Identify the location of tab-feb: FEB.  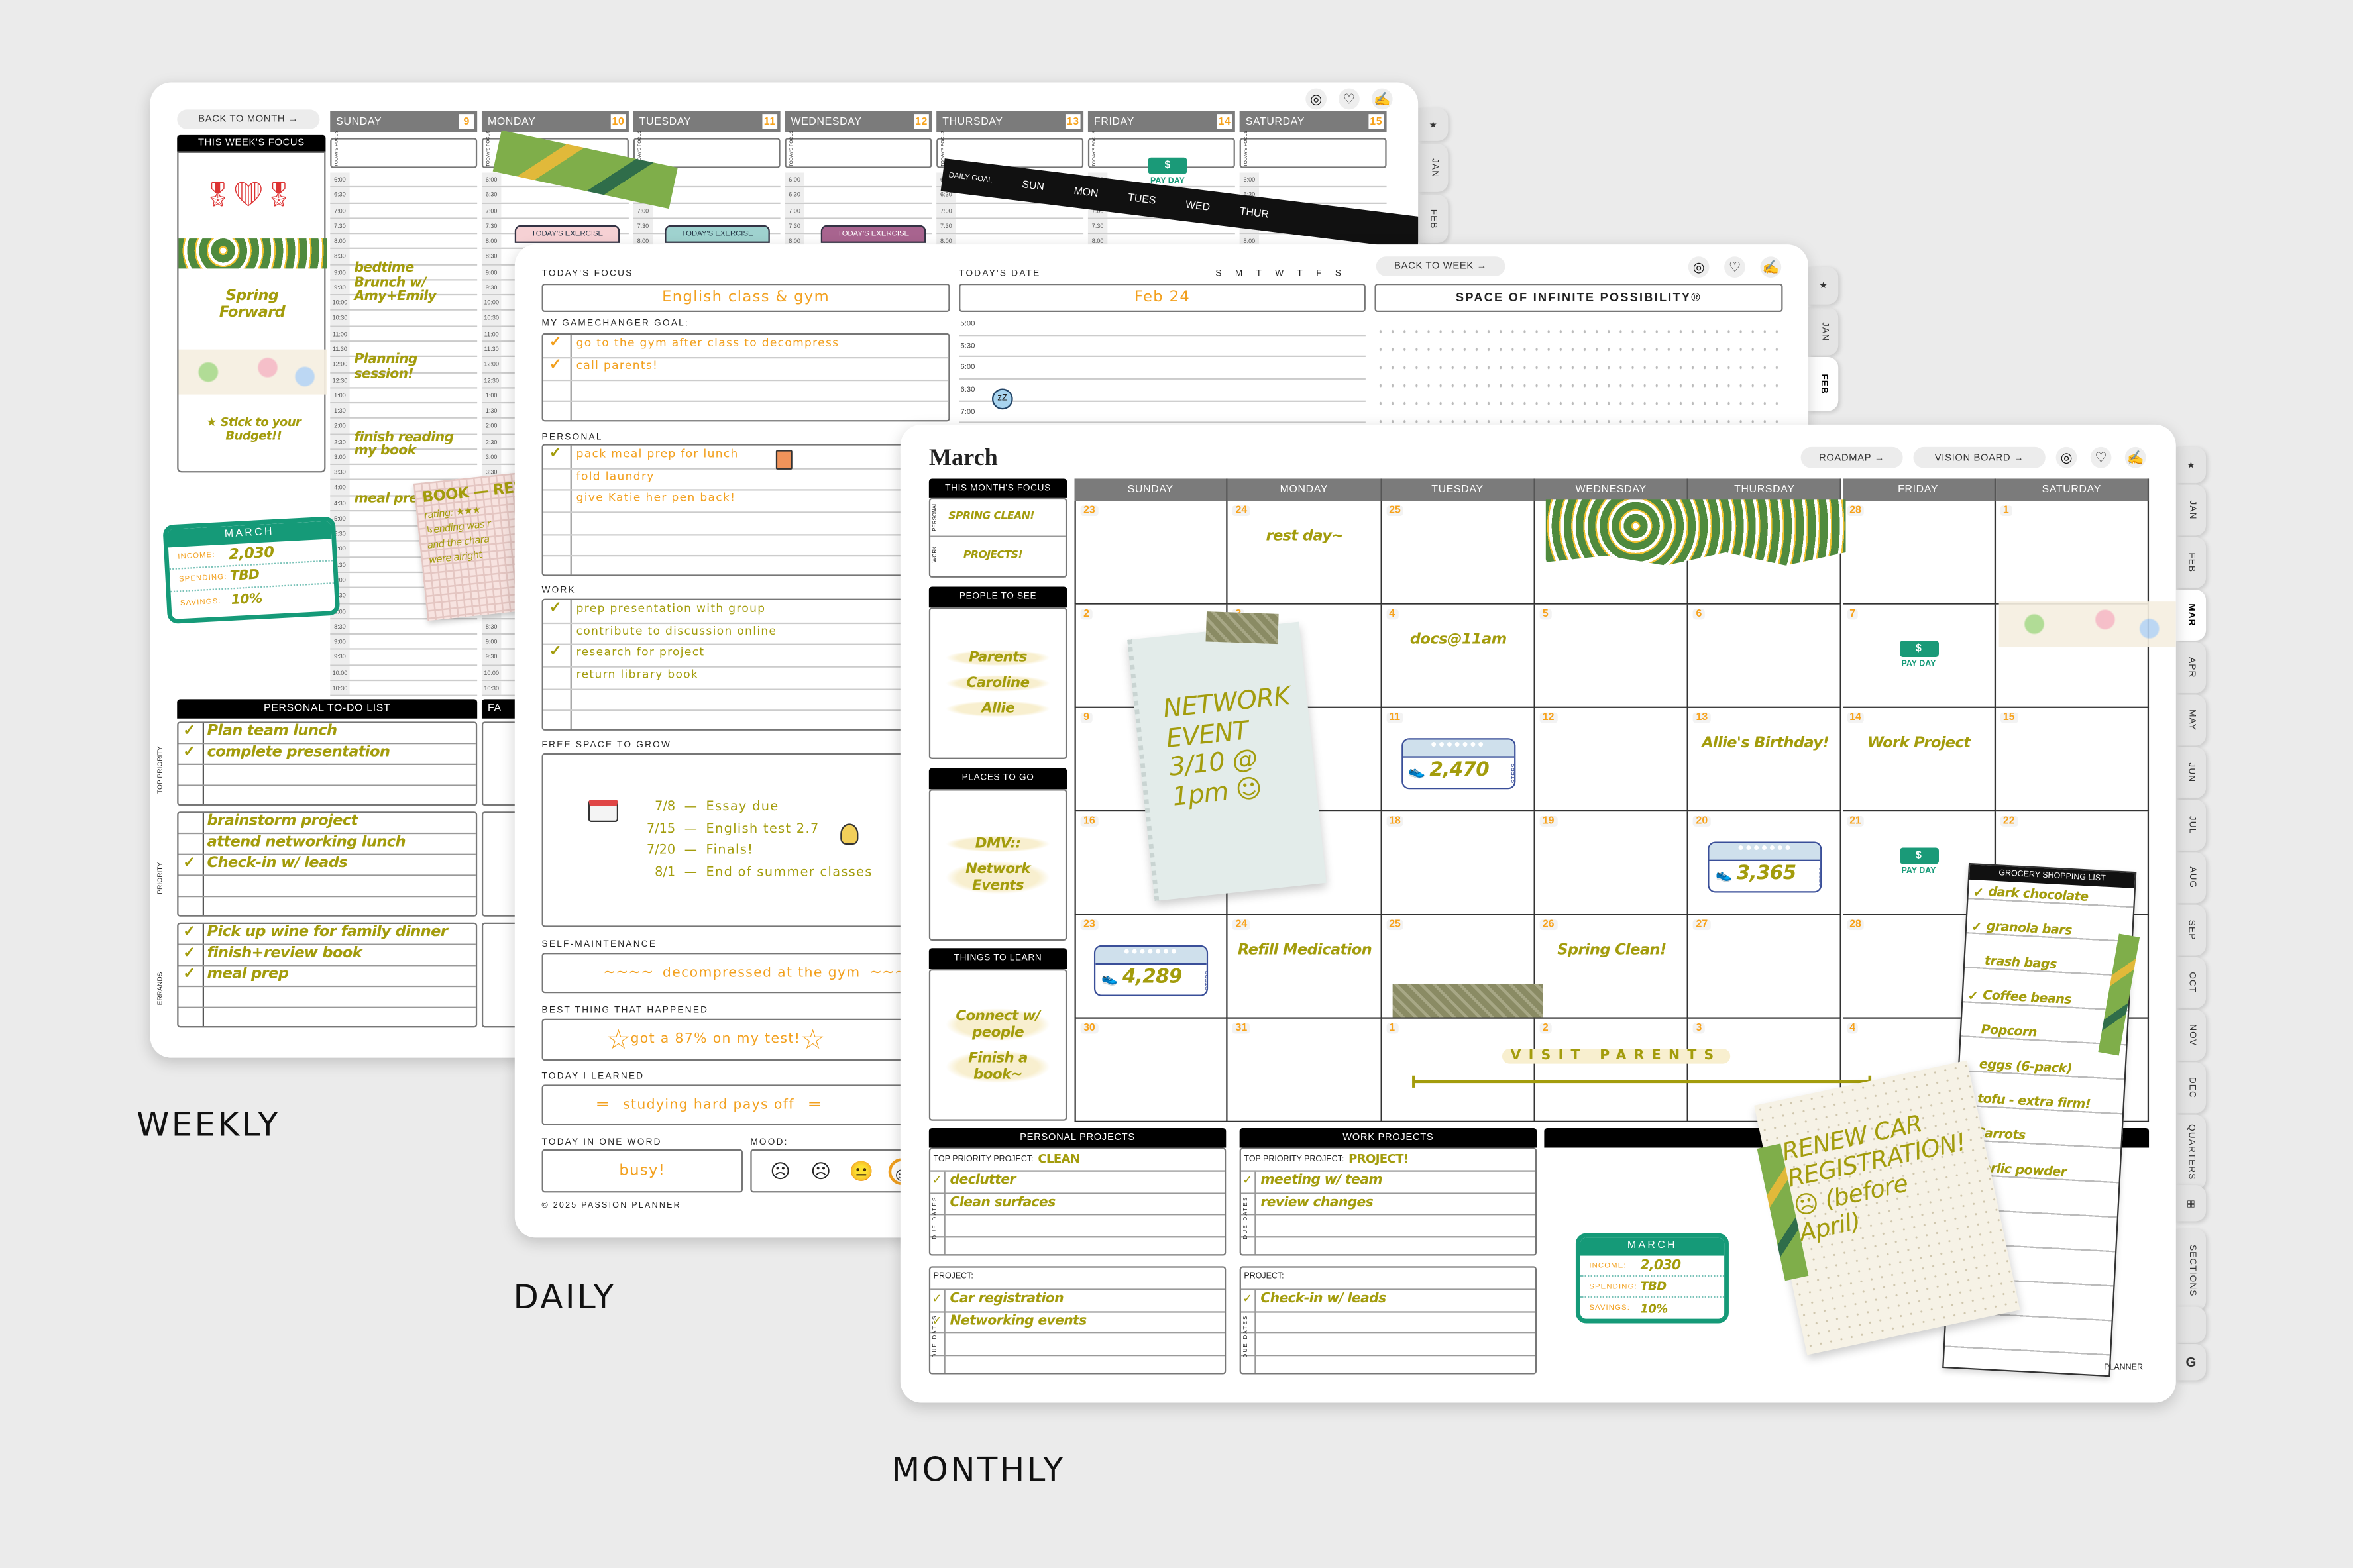
(2191, 562).